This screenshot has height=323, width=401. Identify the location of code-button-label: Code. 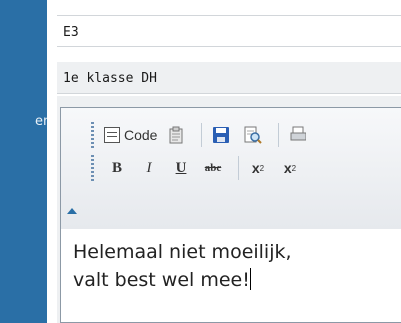
(141, 135).